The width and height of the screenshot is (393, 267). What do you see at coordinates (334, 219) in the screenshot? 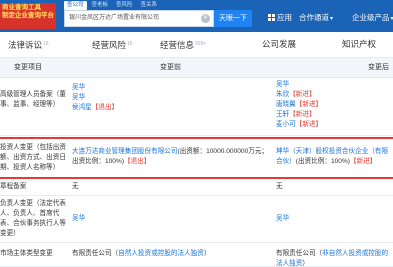
I see `row-after: 吴华` at bounding box center [334, 219].